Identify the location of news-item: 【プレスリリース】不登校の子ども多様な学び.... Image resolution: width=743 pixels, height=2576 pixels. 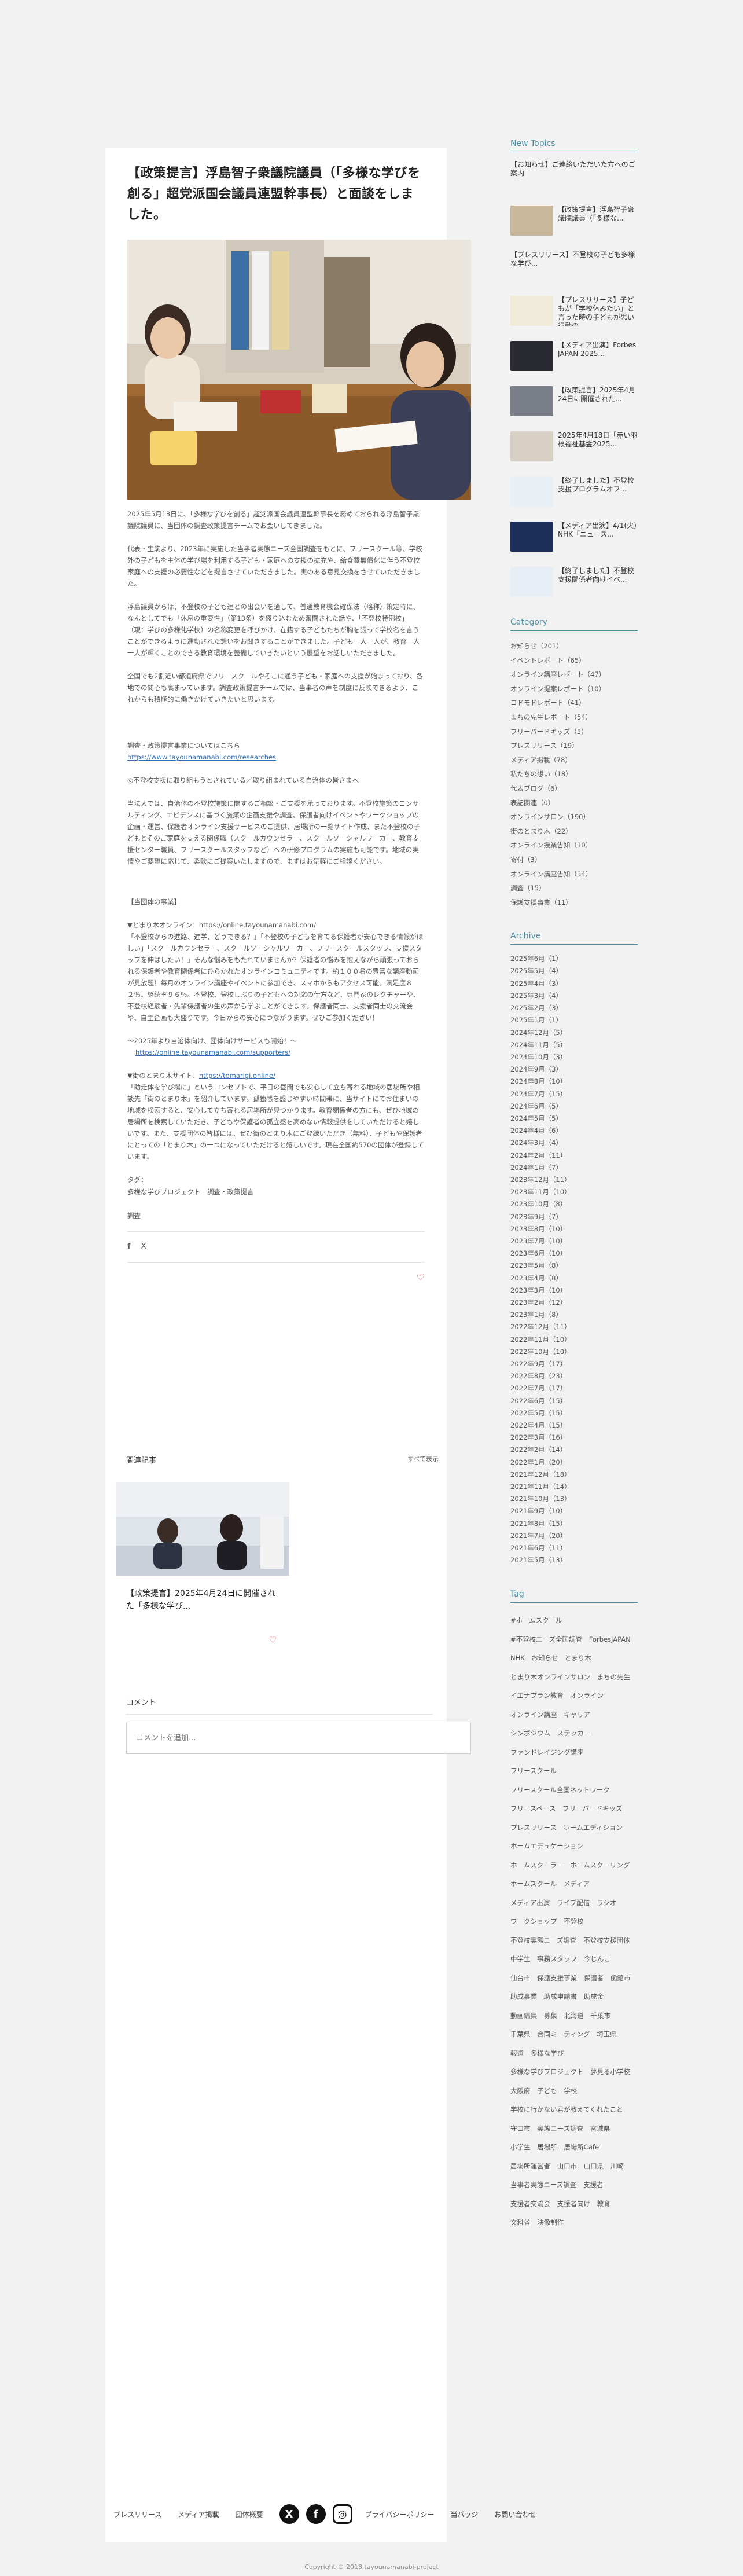
(574, 267).